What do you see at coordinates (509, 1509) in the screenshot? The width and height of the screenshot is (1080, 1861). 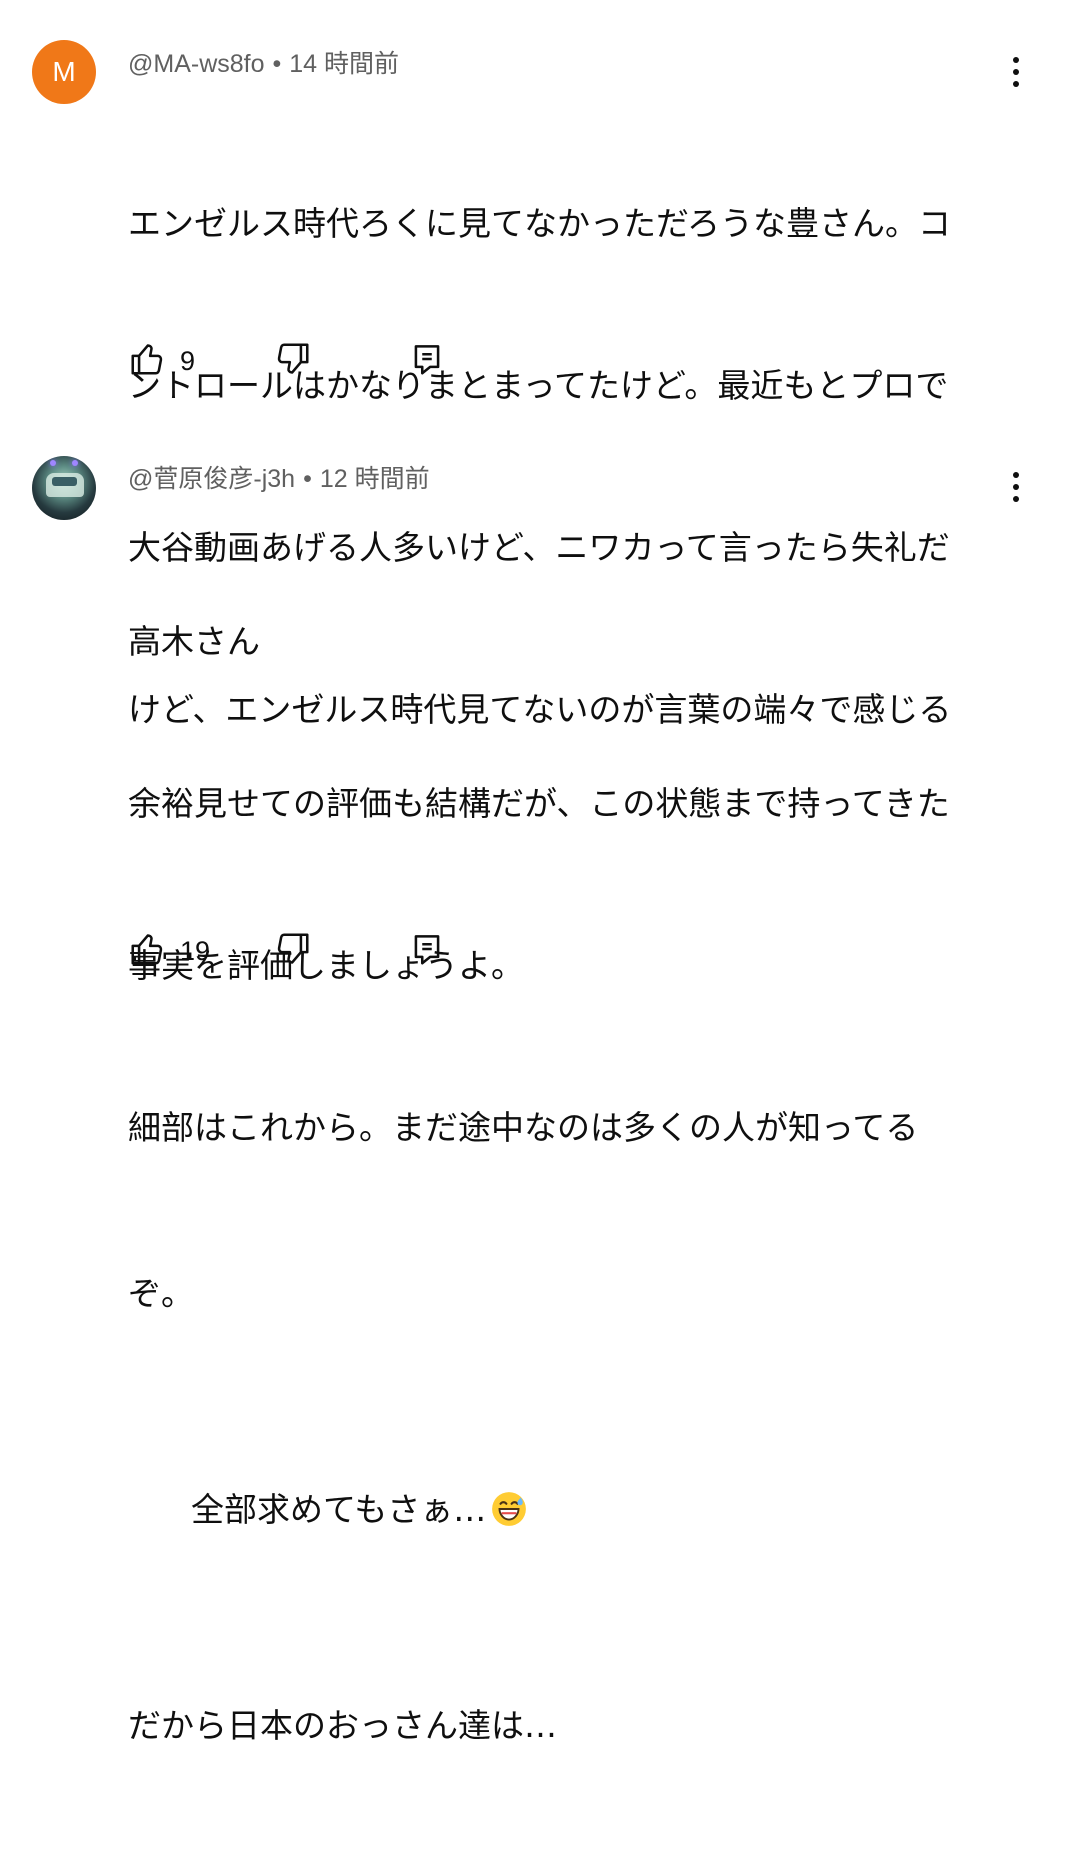 I see `grinning-face-with-sweat-emoji` at bounding box center [509, 1509].